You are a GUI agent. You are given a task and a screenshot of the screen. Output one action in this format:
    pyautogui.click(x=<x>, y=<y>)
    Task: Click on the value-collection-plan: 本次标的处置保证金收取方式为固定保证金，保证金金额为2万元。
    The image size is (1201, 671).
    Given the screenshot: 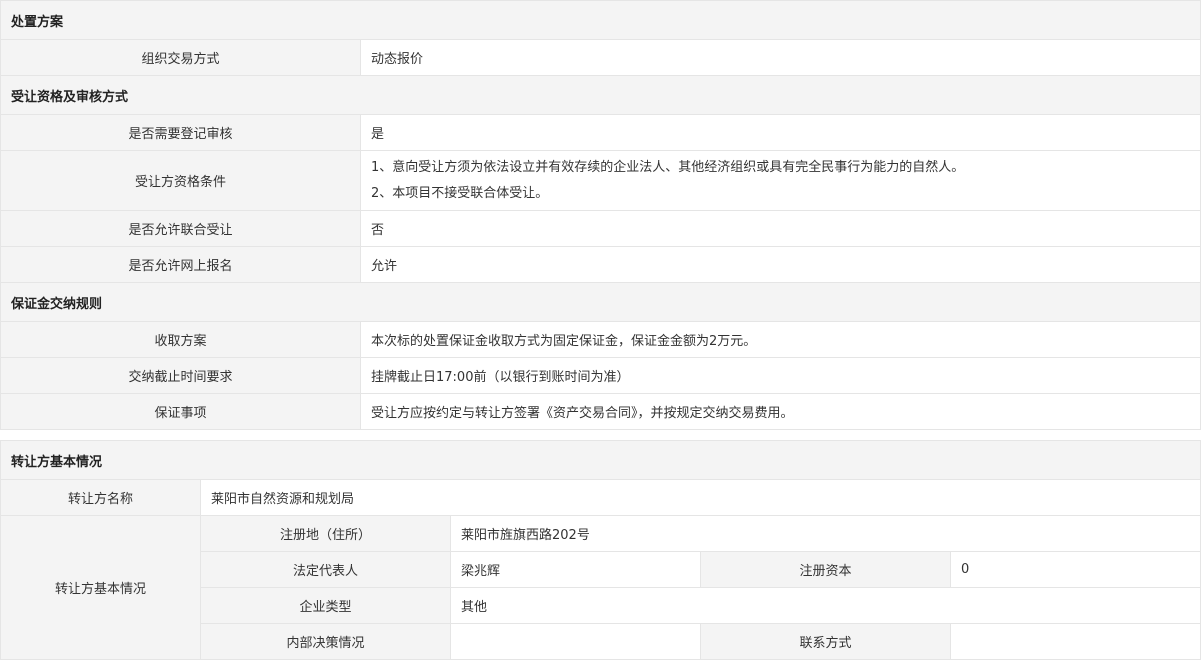 What is the action you would take?
    pyautogui.click(x=780, y=339)
    